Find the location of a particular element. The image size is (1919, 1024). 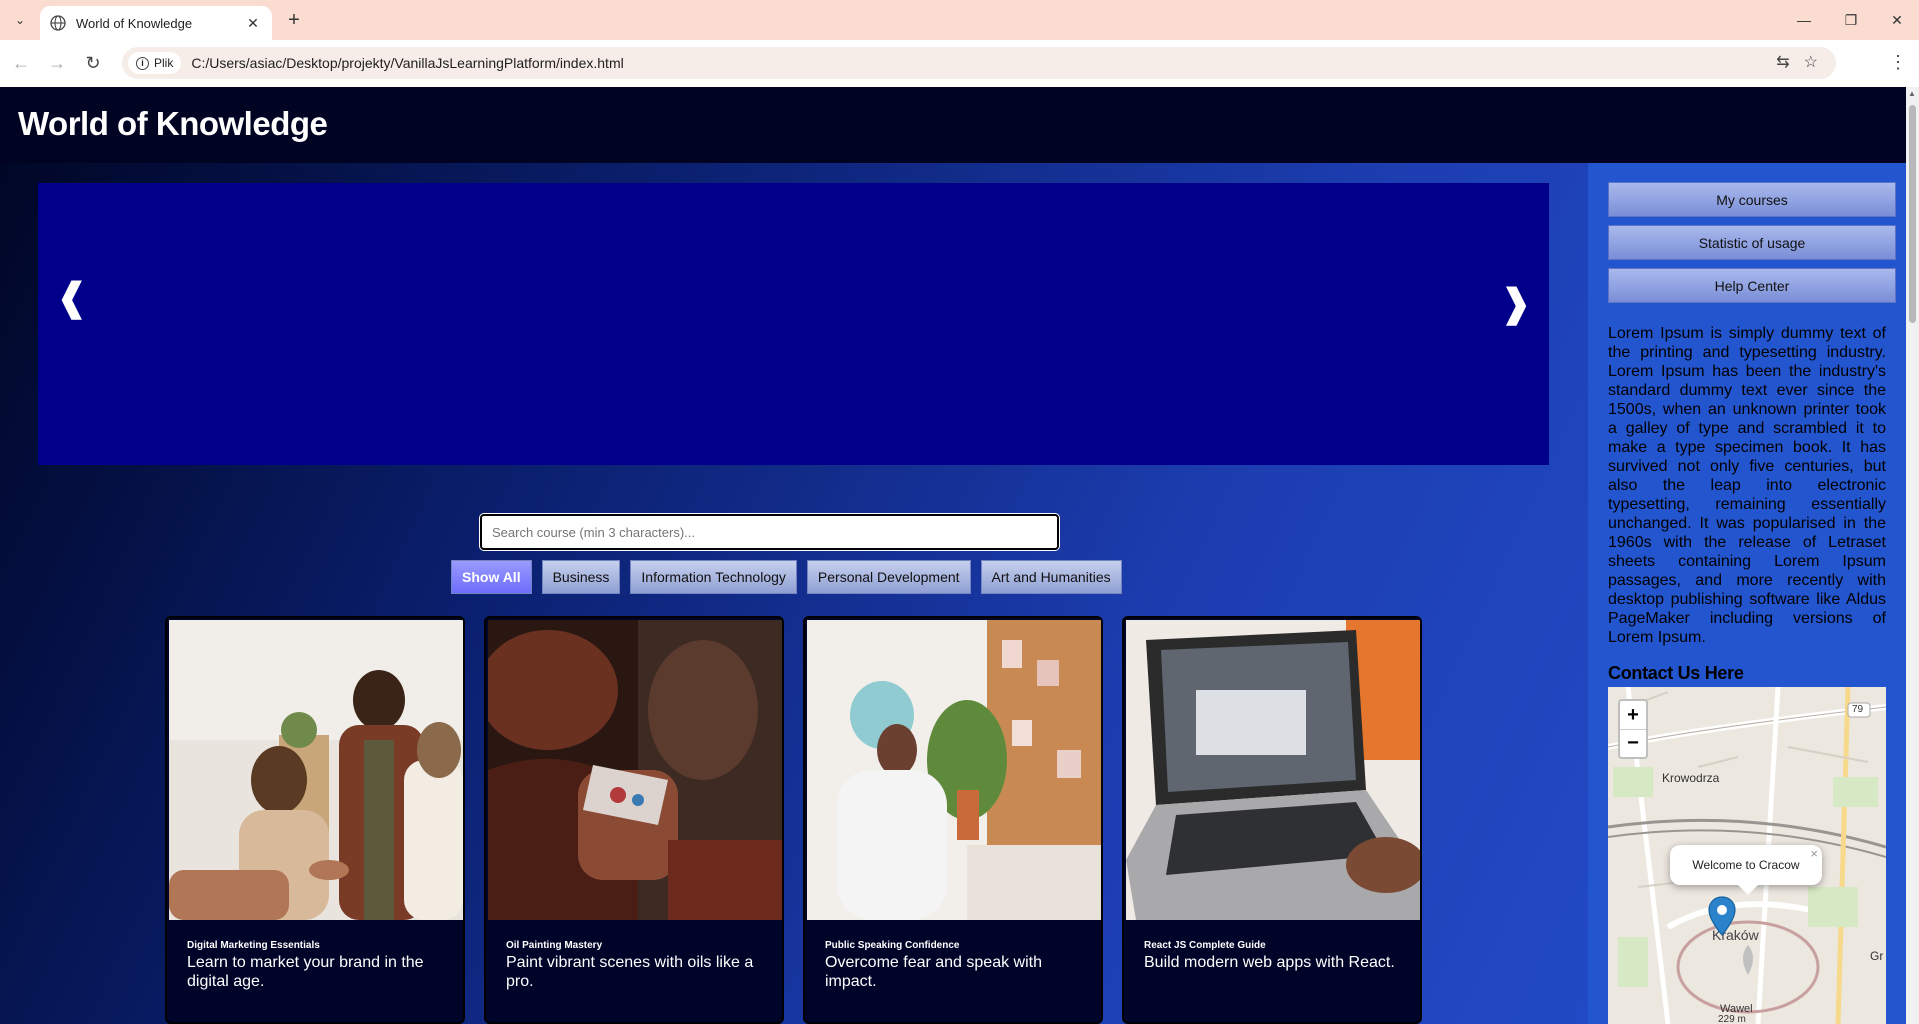

popup-close-icon: × is located at coordinates (1814, 853).